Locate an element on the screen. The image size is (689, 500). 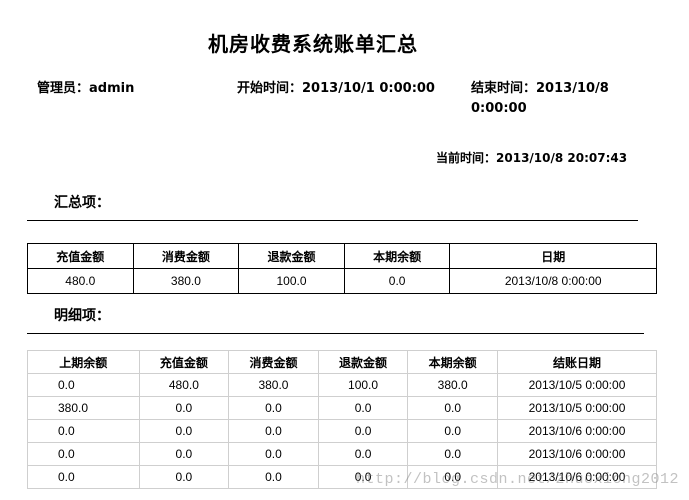
end-time-value-line1: 2013/10/8 is located at coordinates (572, 88).